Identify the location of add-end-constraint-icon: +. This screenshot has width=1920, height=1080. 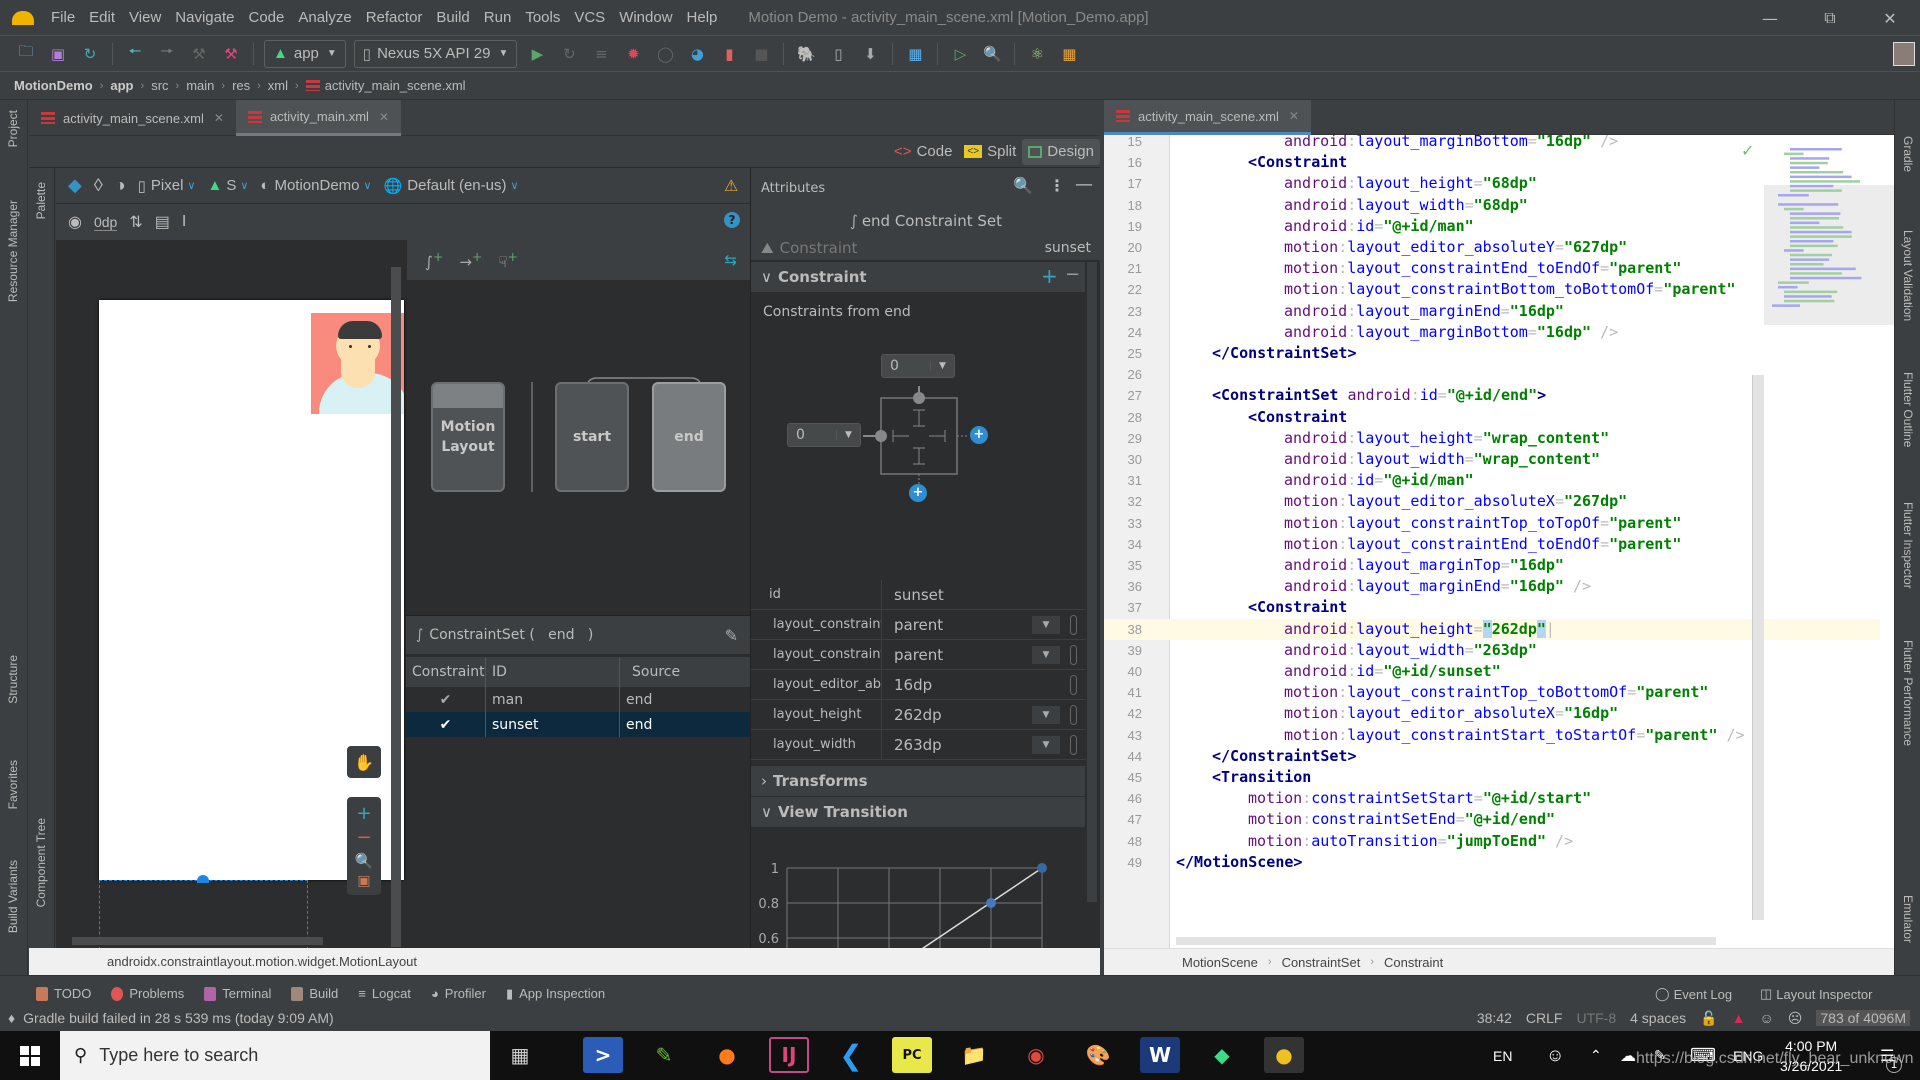
(979, 435).